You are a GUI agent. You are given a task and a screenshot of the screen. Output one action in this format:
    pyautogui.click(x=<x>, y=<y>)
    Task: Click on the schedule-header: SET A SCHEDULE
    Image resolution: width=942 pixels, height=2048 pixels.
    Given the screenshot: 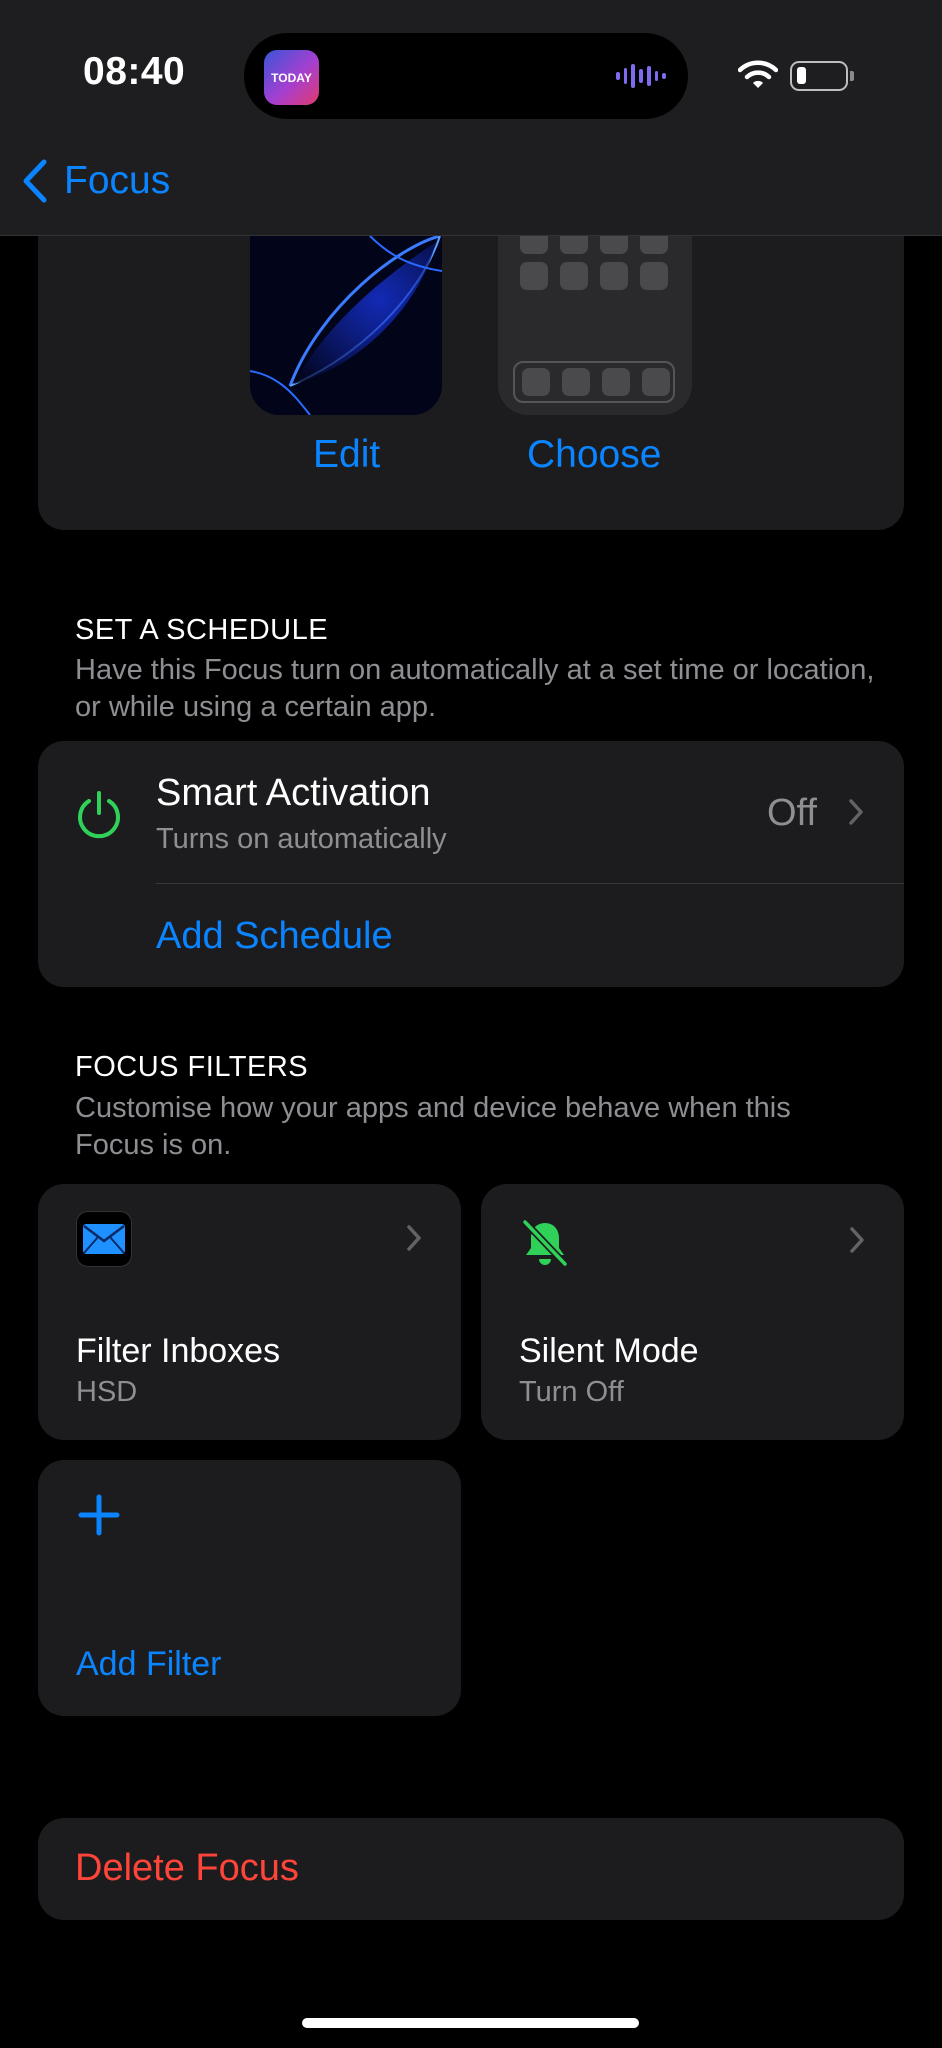 What is the action you would take?
    pyautogui.click(x=202, y=630)
    